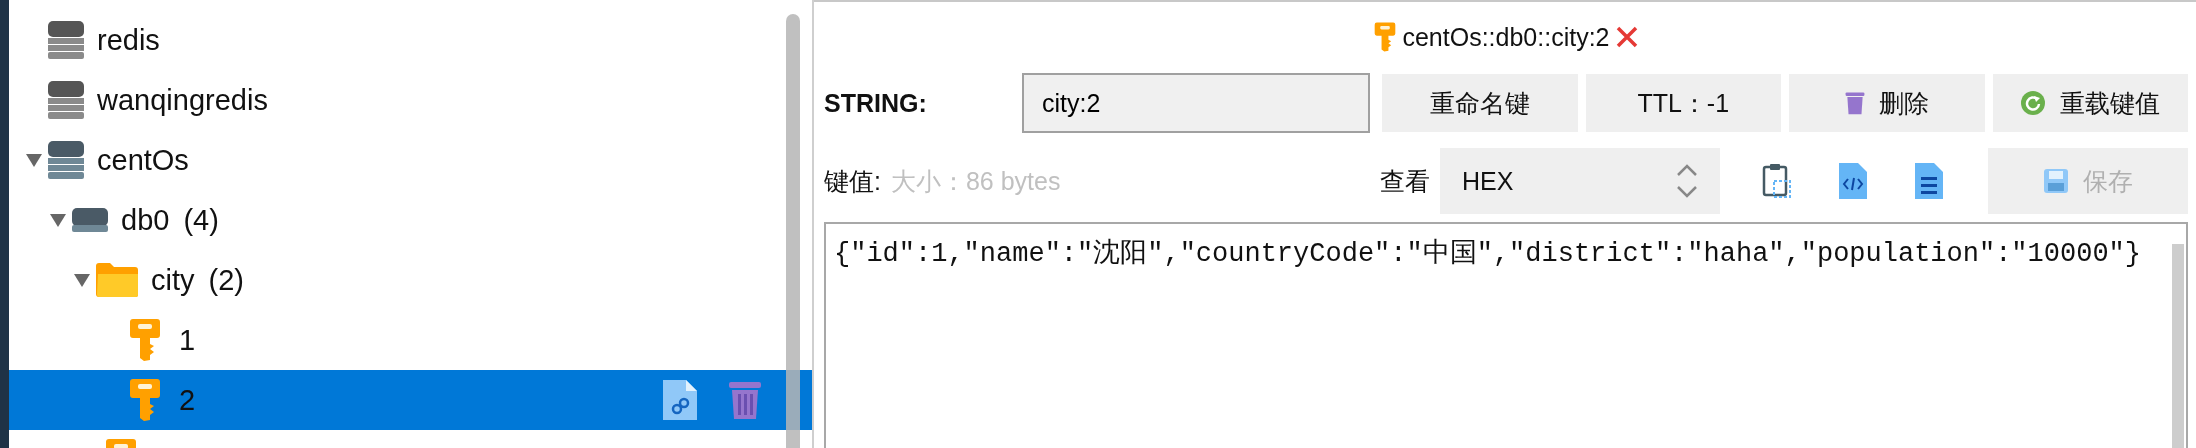 The height and width of the screenshot is (448, 2196). Describe the element at coordinates (2090, 103) in the screenshot. I see `toolbar-button: 重载键值` at that location.